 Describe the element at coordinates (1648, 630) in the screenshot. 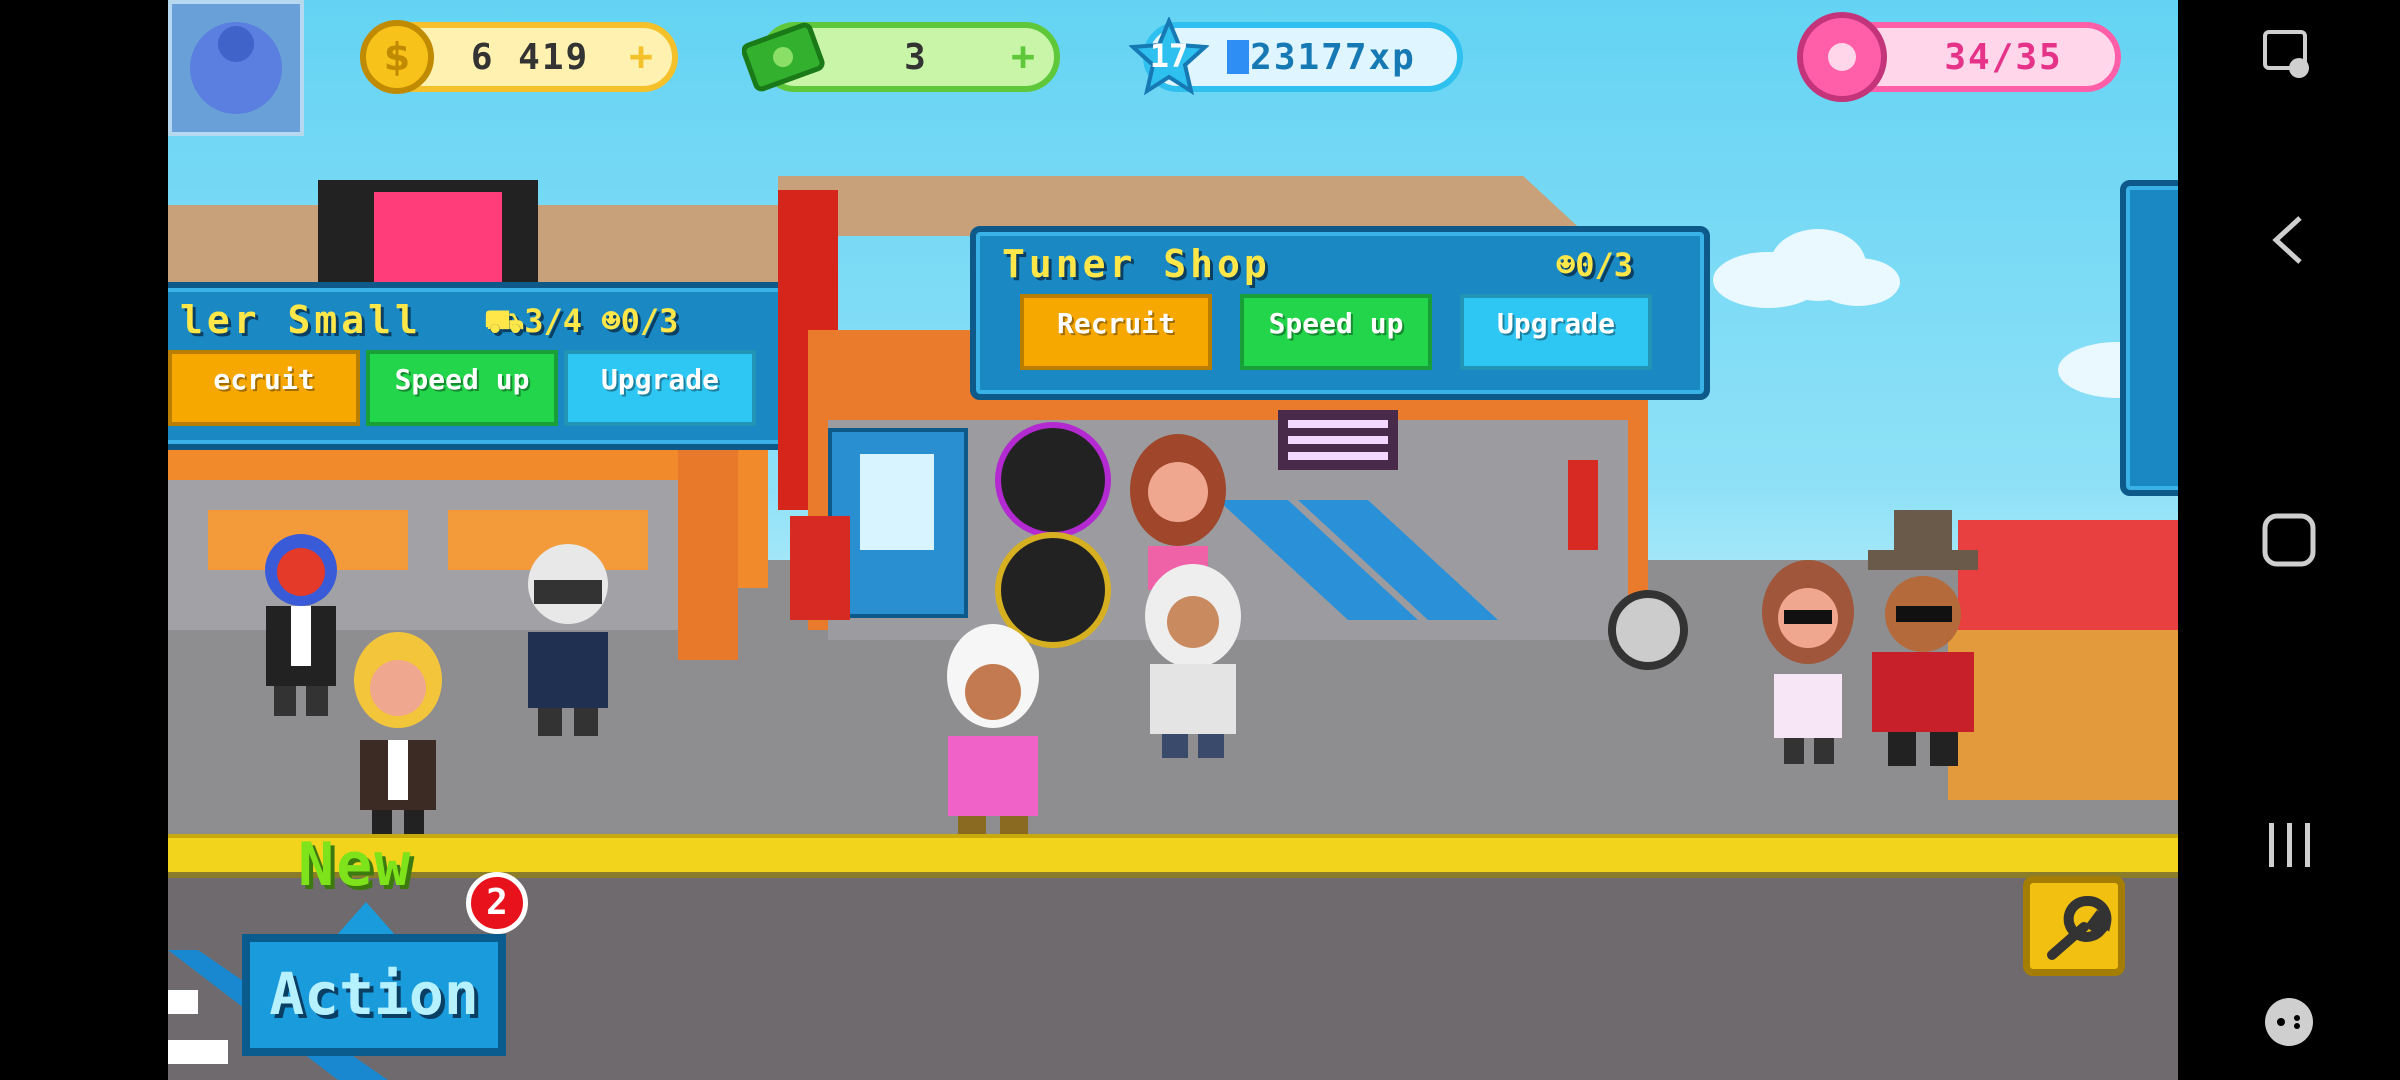

I see `wheel-decor` at that location.